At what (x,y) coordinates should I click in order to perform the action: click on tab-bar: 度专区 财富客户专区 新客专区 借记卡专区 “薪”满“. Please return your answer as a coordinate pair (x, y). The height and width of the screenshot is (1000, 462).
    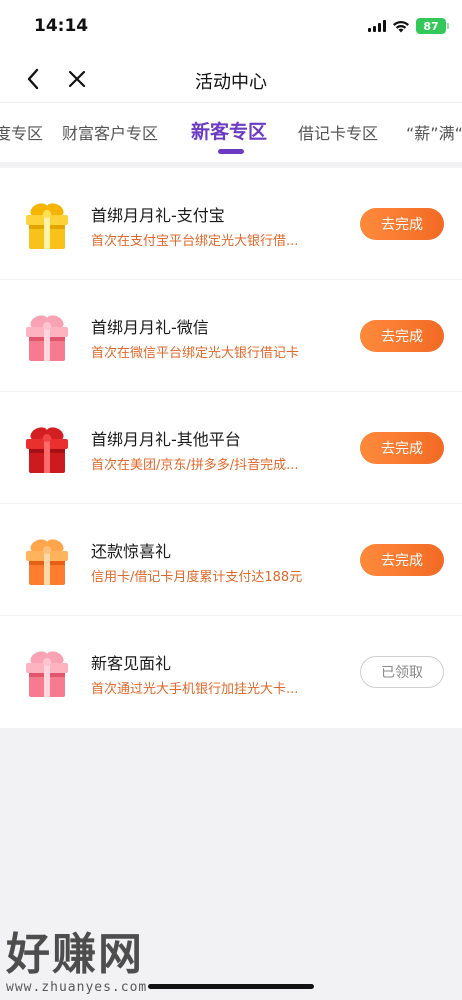
    Looking at the image, I should click on (231, 132).